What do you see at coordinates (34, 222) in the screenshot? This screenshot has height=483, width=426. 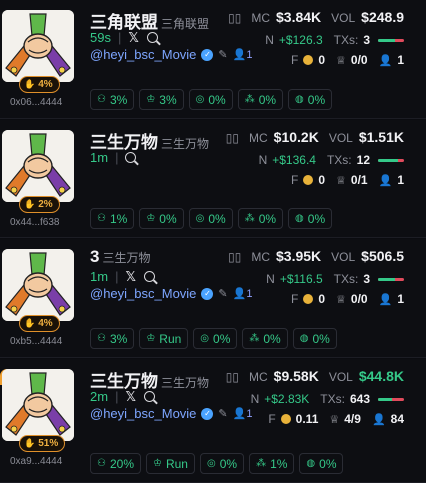 I see `contract-address: 0x44...f638` at bounding box center [34, 222].